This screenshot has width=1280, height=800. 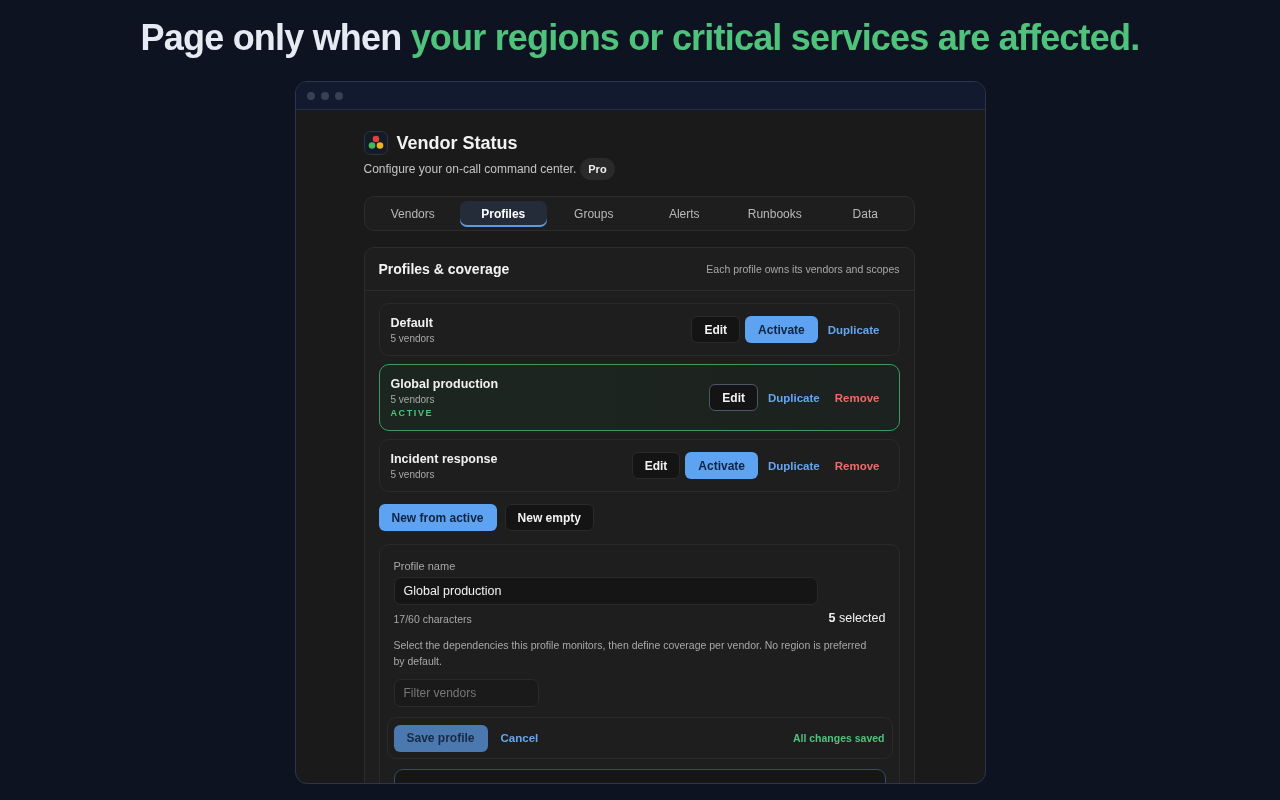 I want to click on character-count: 17/60 characters, so click(x=432, y=619).